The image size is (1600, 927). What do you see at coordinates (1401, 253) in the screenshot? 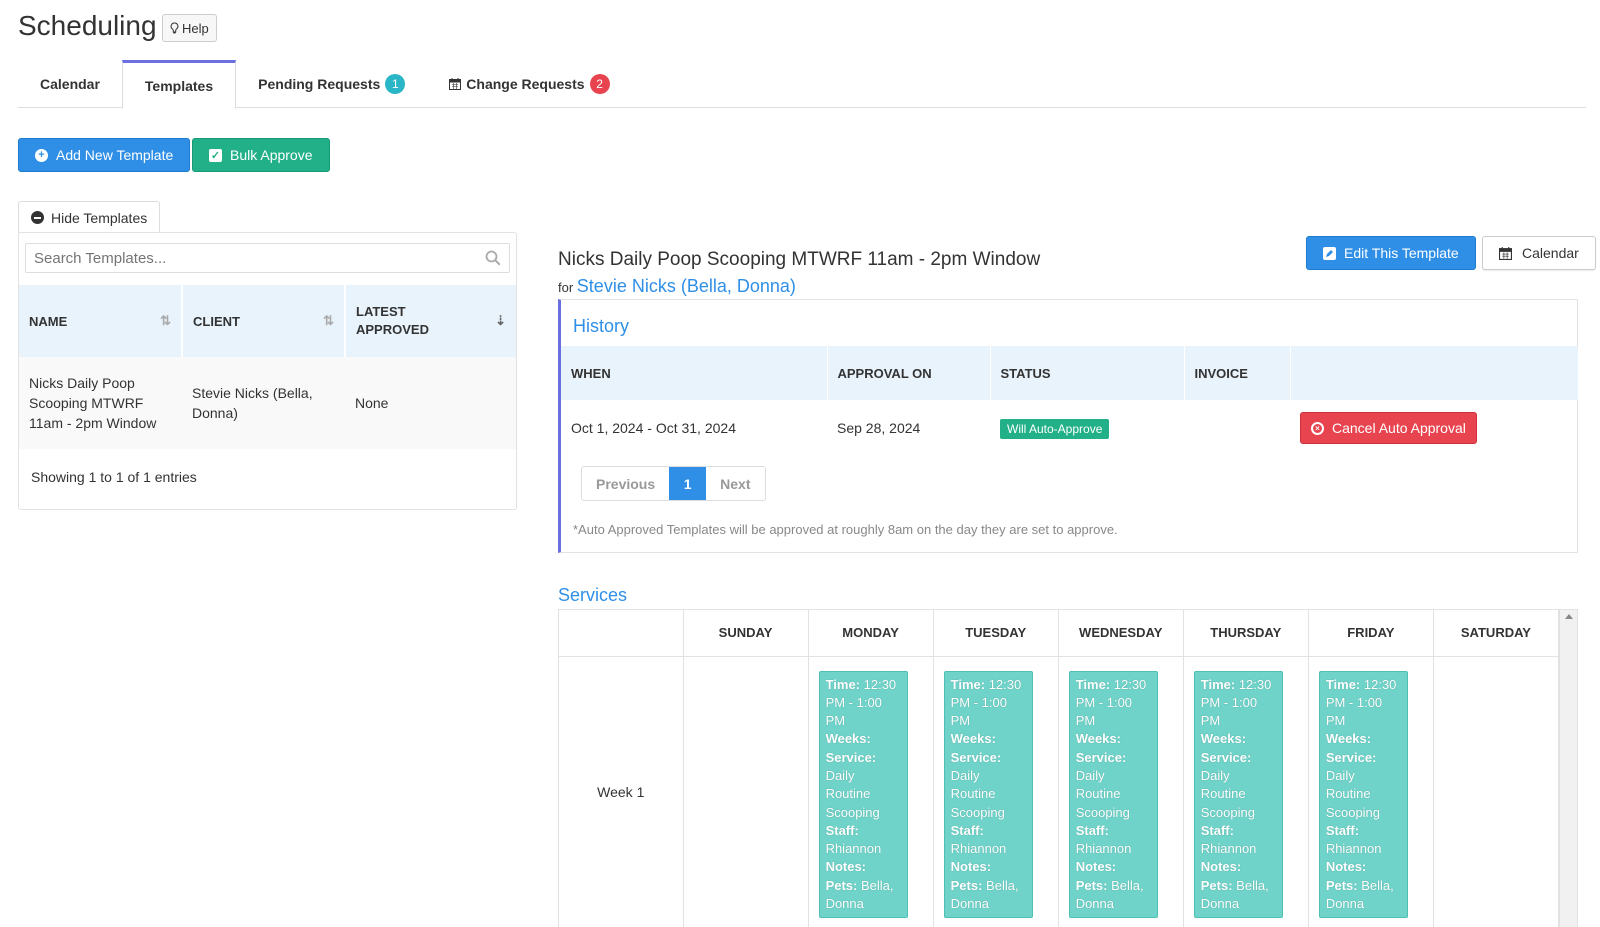
I see `button-label: Edit This Template` at bounding box center [1401, 253].